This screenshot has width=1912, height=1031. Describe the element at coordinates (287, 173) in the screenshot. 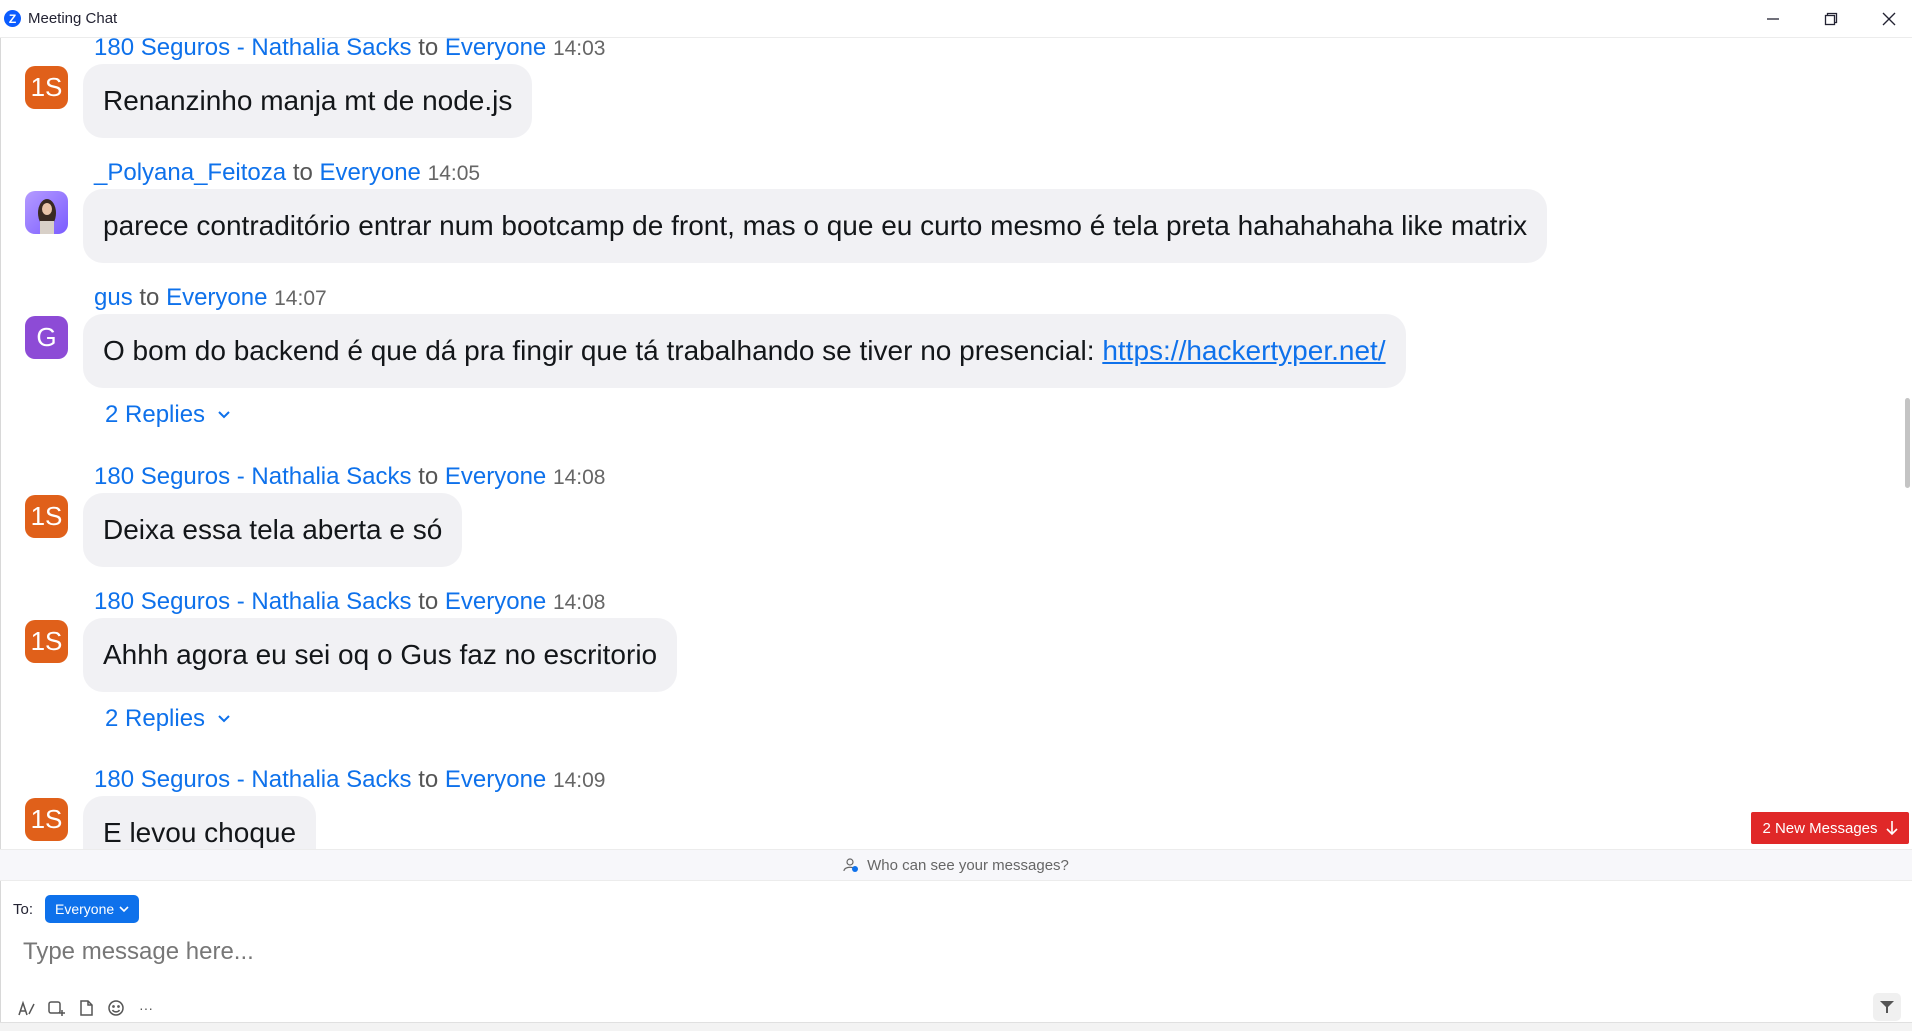

I see `message-header: _Polyana_Feitoza to Everyone 14:05` at that location.